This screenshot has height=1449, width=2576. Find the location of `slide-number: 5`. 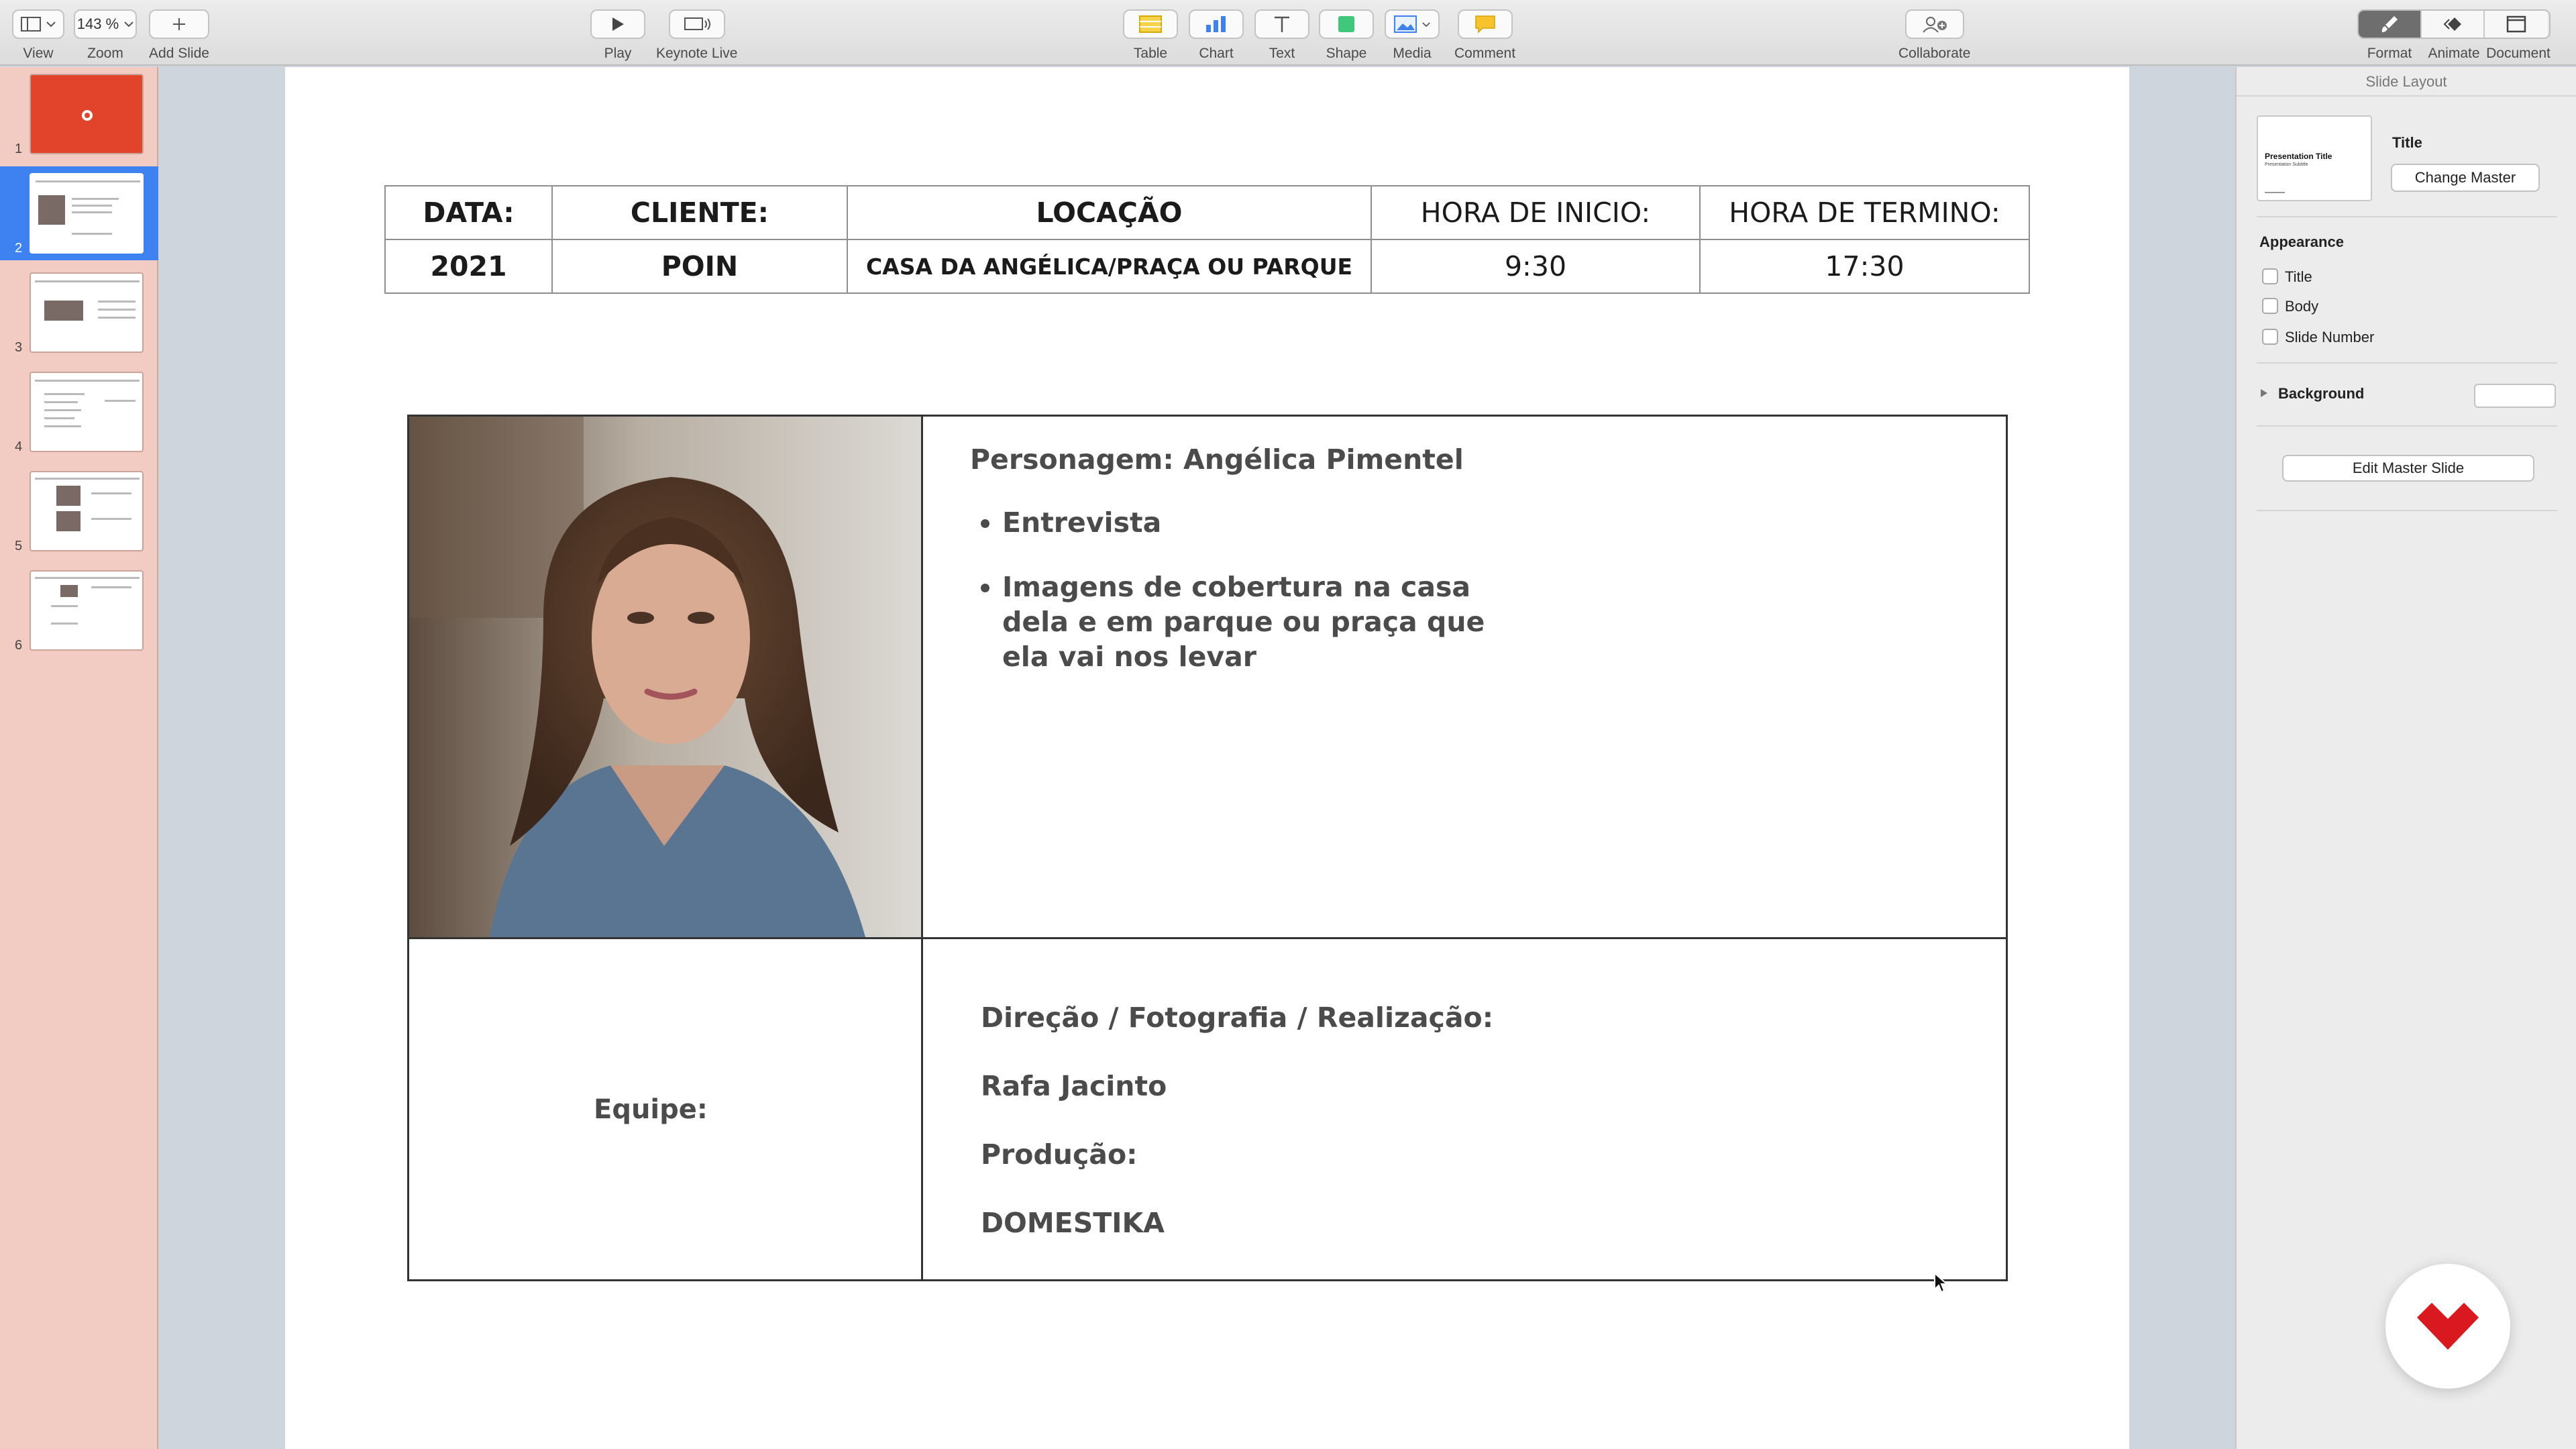

slide-number: 5 is located at coordinates (19, 546).